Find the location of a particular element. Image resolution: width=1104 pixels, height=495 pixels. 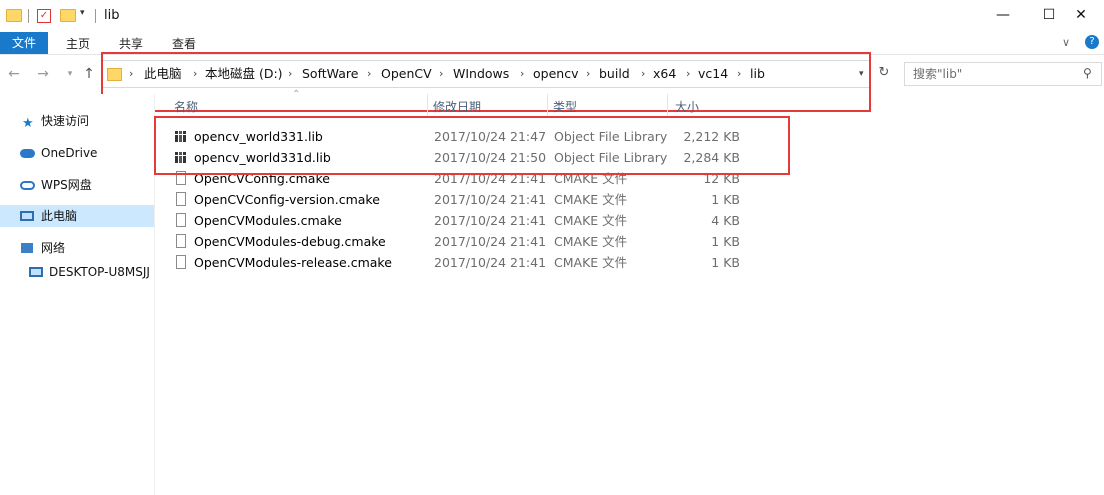

search-placeholder: 搜索"lib" is located at coordinates (938, 74).